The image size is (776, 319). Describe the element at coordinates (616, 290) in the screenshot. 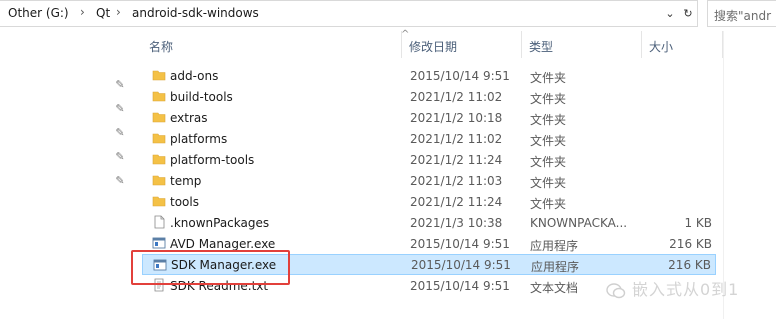

I see `wechat-icon` at that location.